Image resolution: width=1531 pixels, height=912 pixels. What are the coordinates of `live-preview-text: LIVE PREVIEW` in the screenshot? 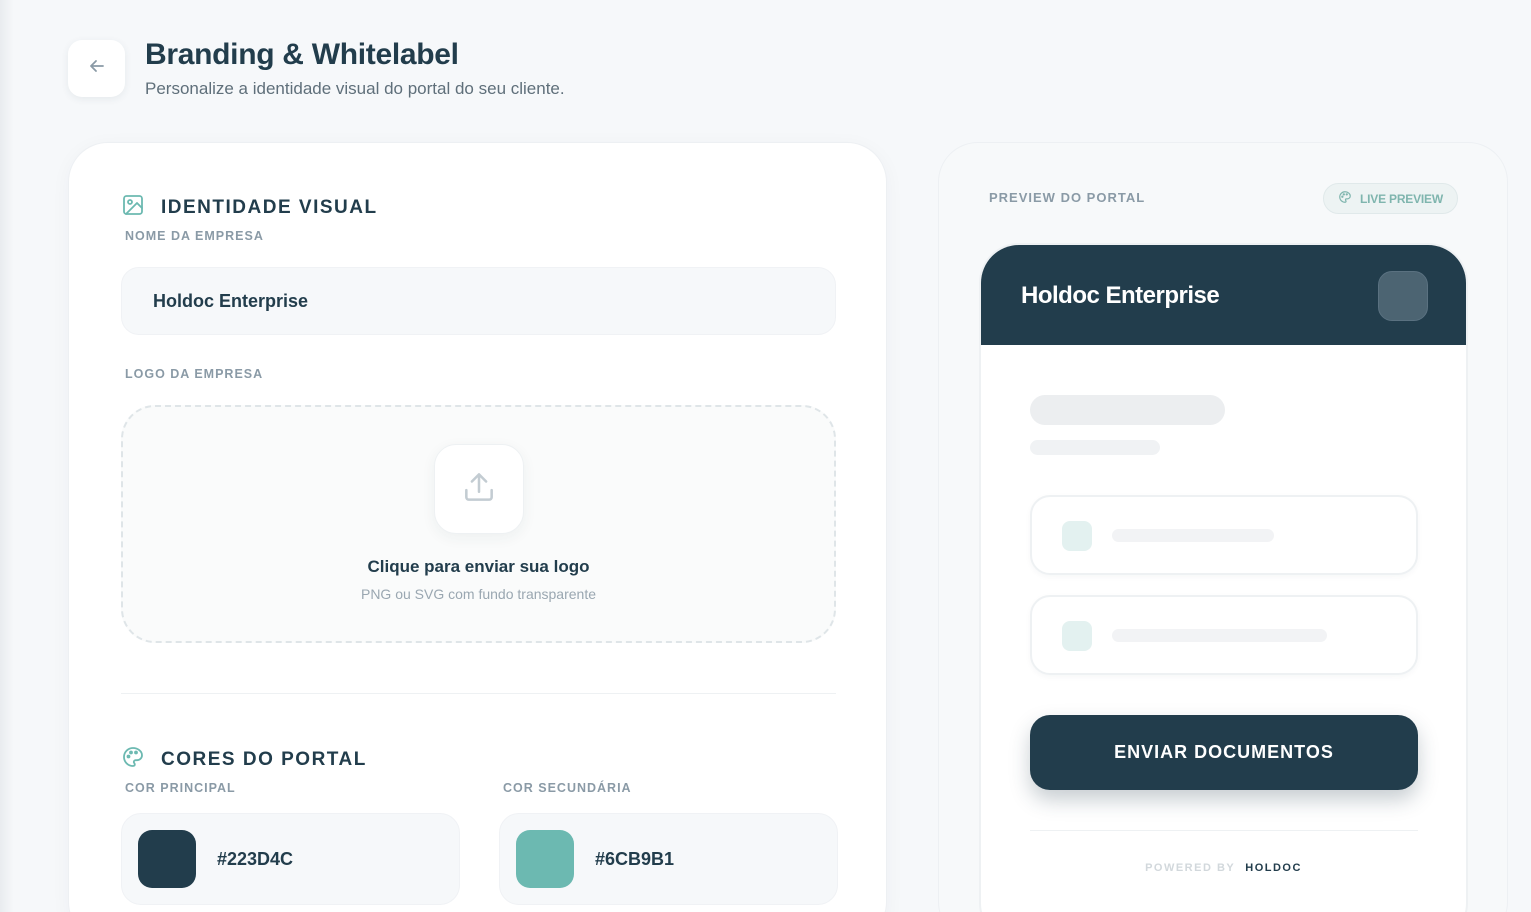 It's located at (1401, 198).